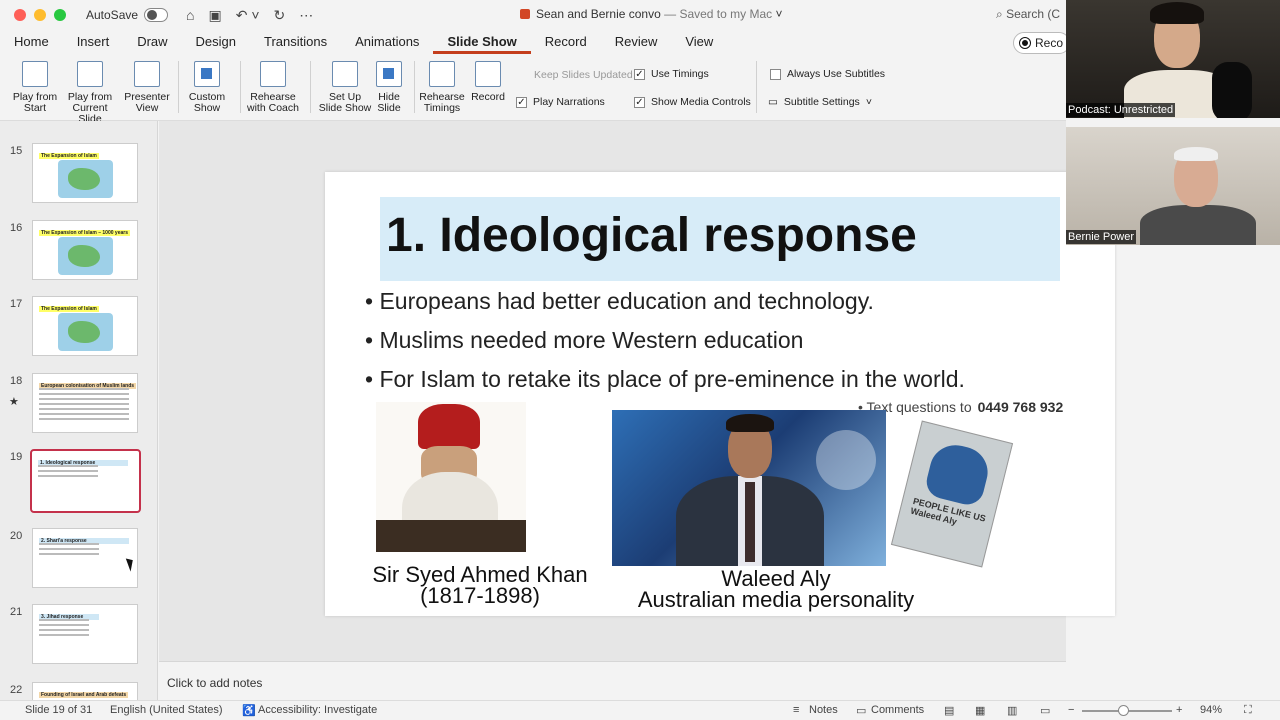 The image size is (1280, 720). Describe the element at coordinates (216, 42) in the screenshot. I see `tab-design: Design` at that location.